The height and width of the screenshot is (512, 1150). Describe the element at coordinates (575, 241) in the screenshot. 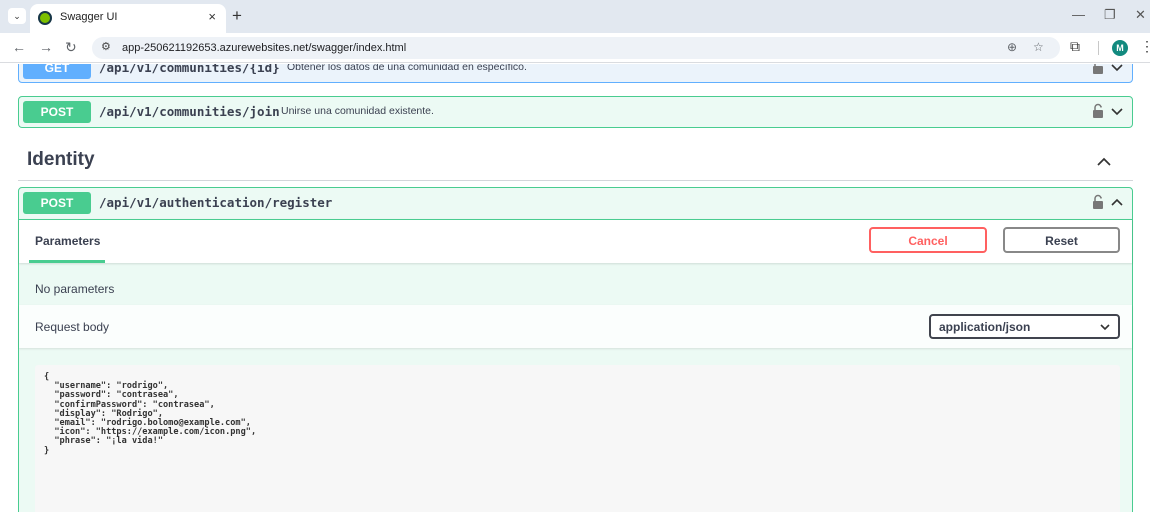

I see `parameters-header: Parameters Cancel Reset` at that location.